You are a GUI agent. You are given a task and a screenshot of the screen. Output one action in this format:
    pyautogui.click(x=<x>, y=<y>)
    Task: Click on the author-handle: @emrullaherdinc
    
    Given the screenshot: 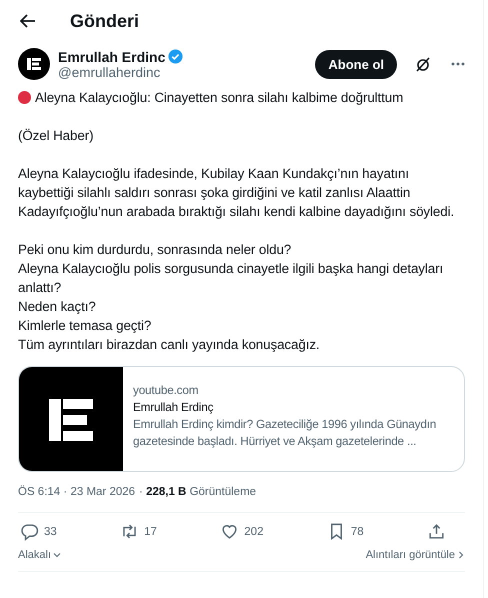 What is the action you would take?
    pyautogui.click(x=183, y=72)
    